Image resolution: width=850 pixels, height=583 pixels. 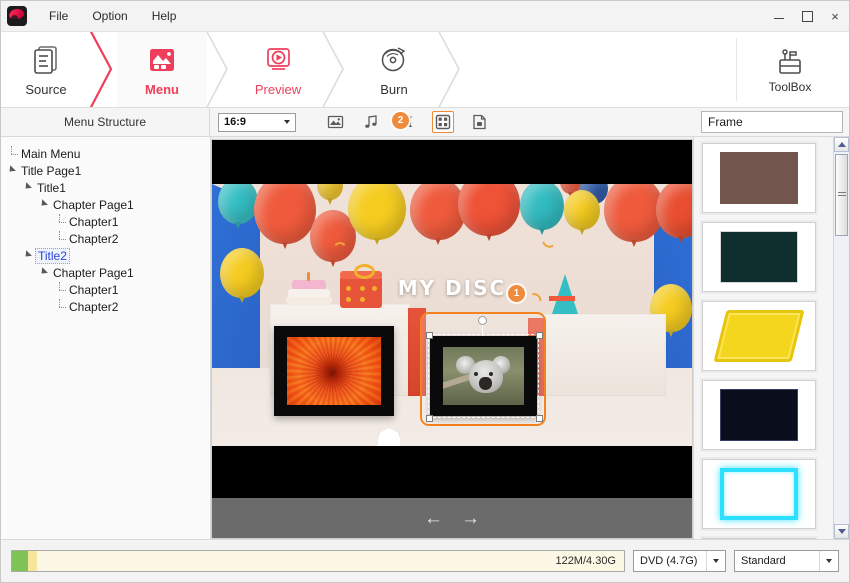 I want to click on party-hat, so click(x=565, y=294).